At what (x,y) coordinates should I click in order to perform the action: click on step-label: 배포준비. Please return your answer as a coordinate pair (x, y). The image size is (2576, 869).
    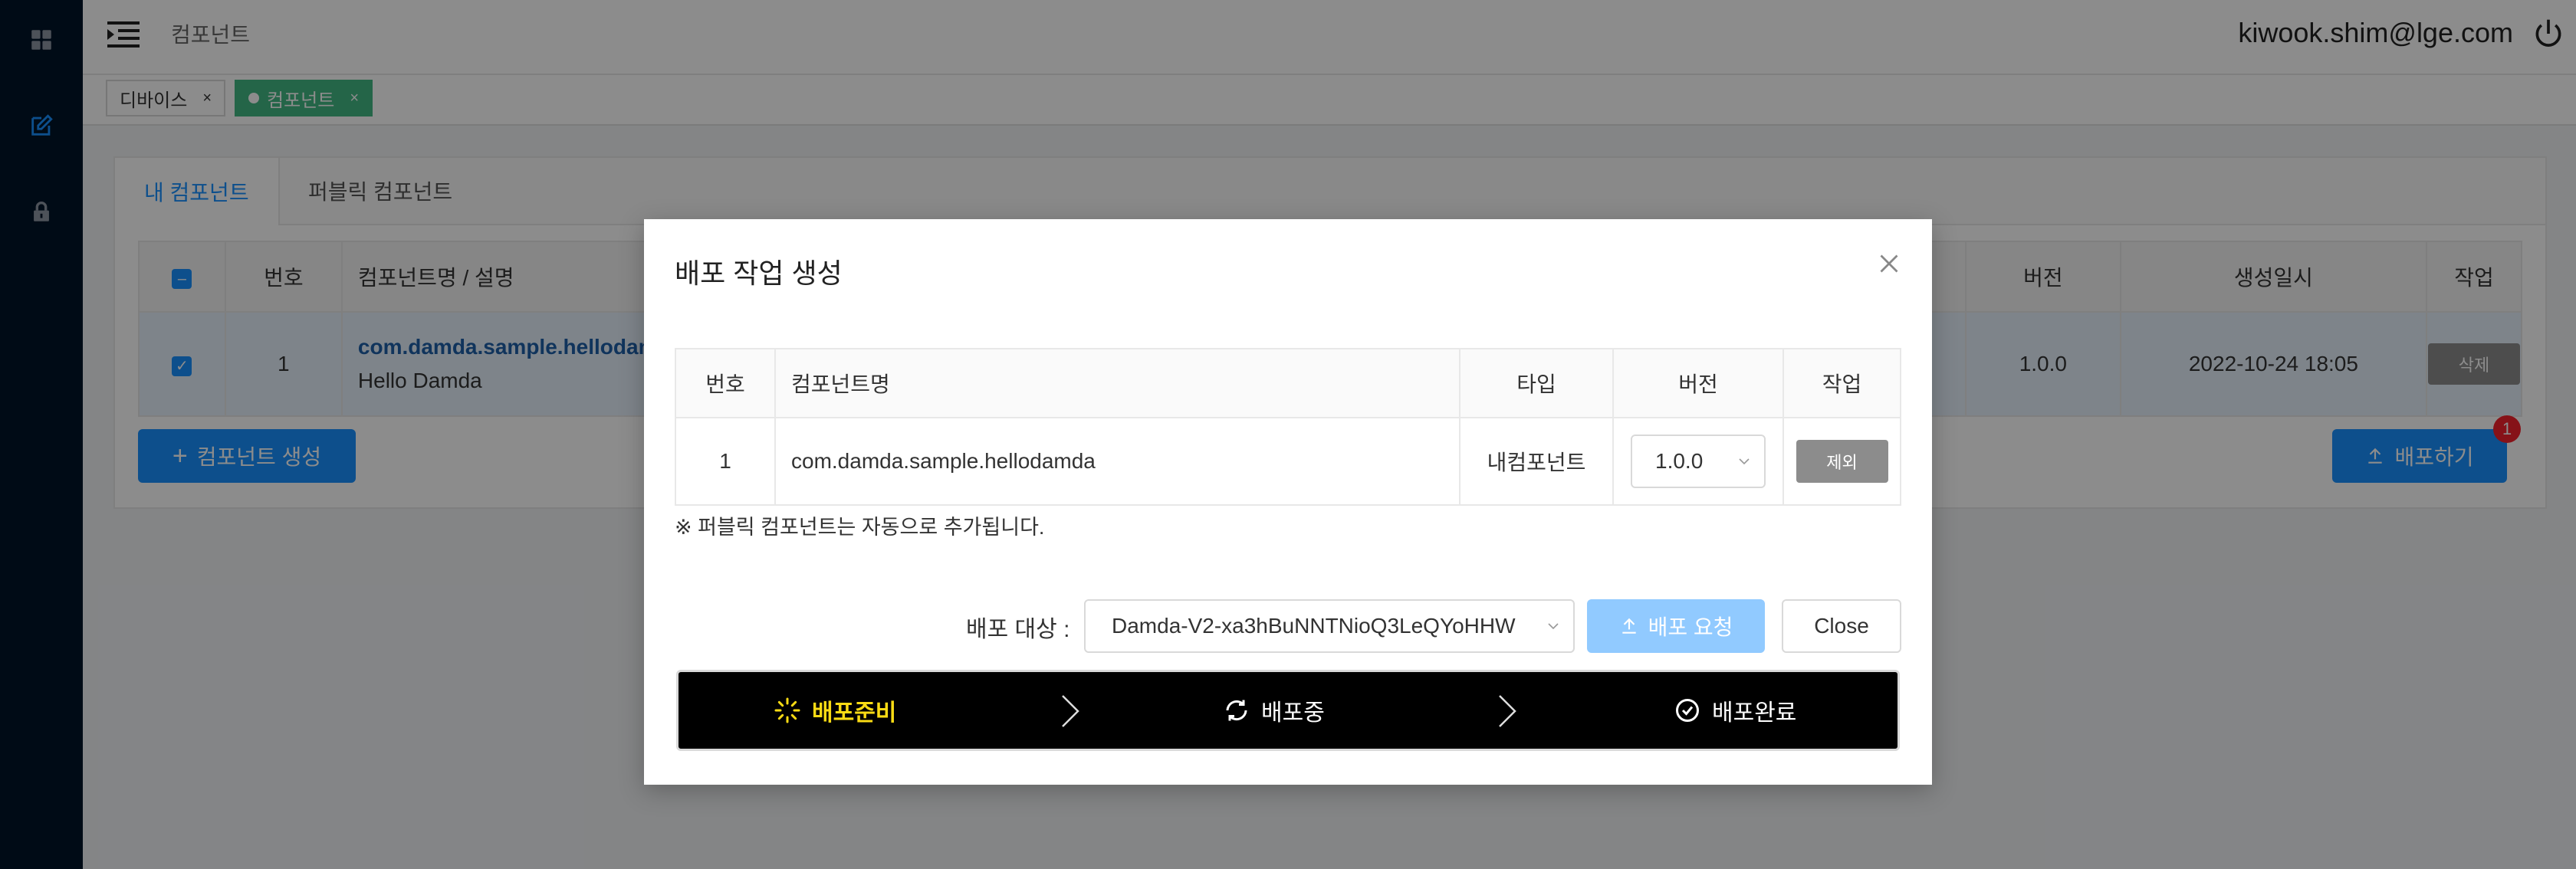
    Looking at the image, I should click on (854, 713).